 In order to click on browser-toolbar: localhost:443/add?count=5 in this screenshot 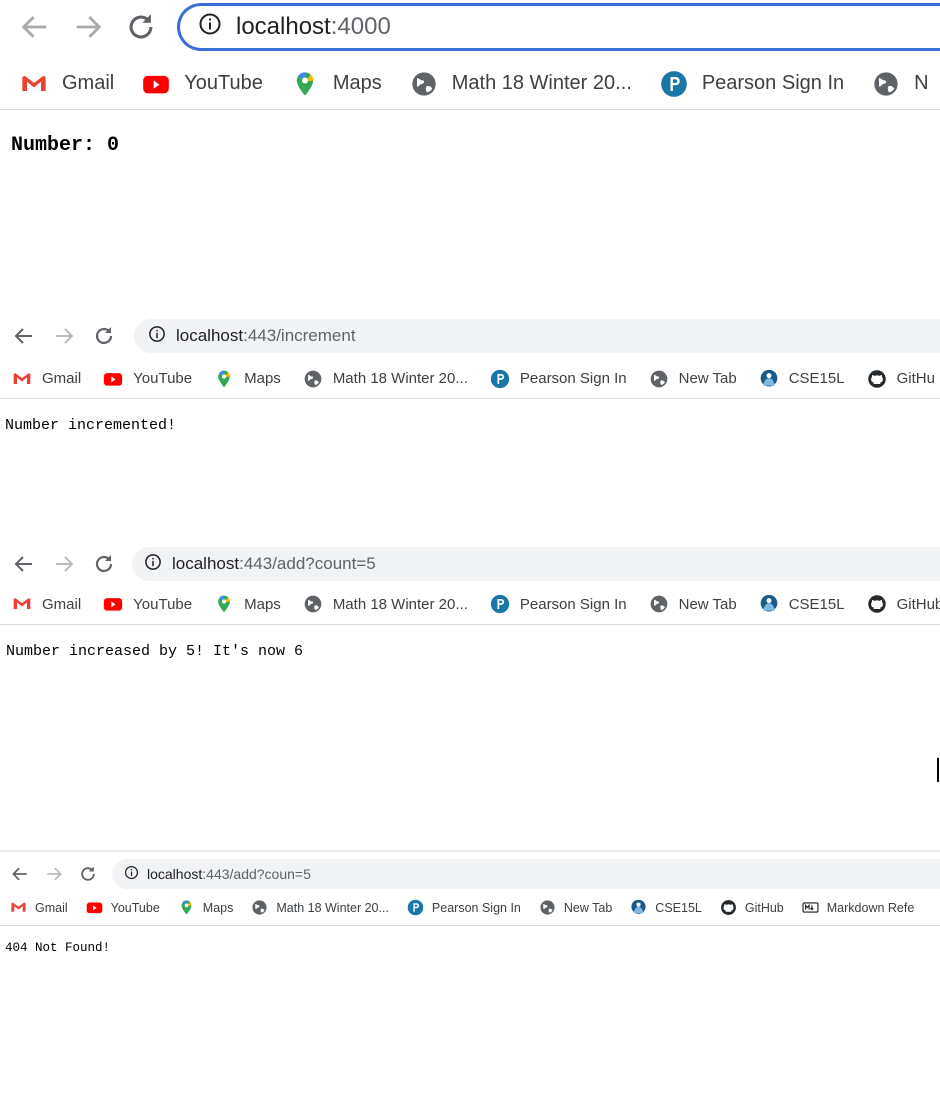, I will do `click(470, 564)`.